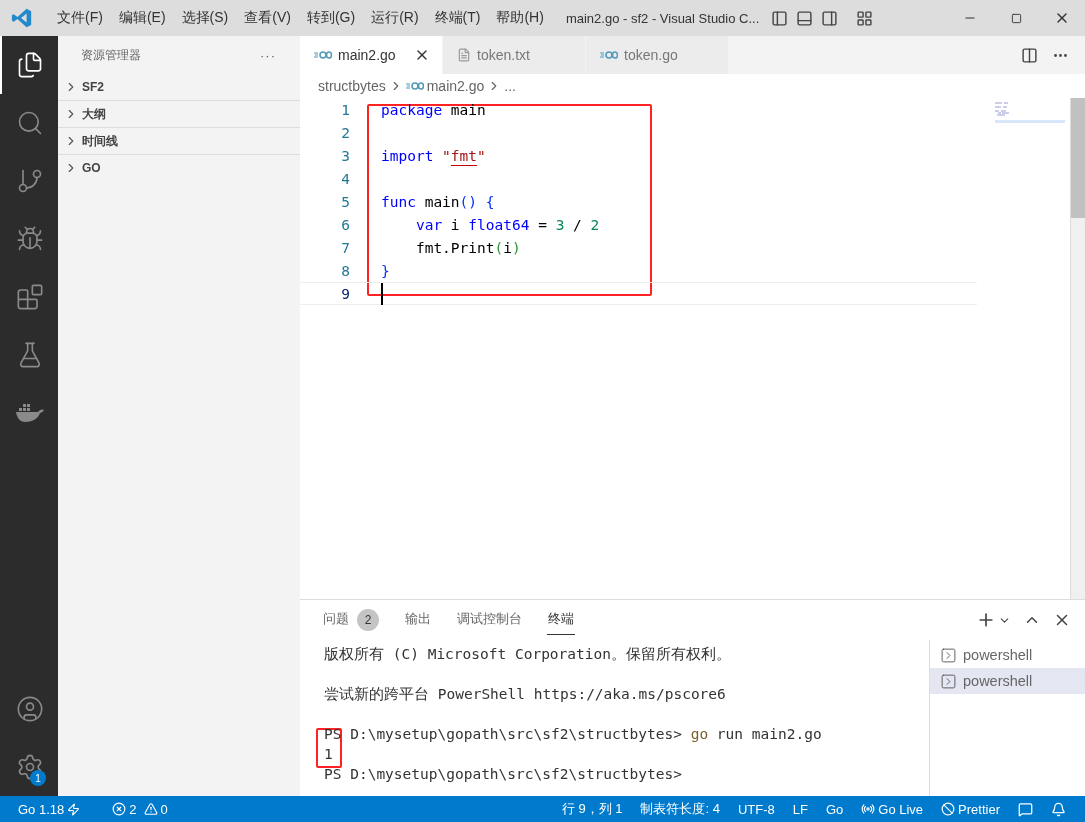 The image size is (1085, 822). Describe the element at coordinates (91, 168) in the screenshot. I see `section-label: GO` at that location.